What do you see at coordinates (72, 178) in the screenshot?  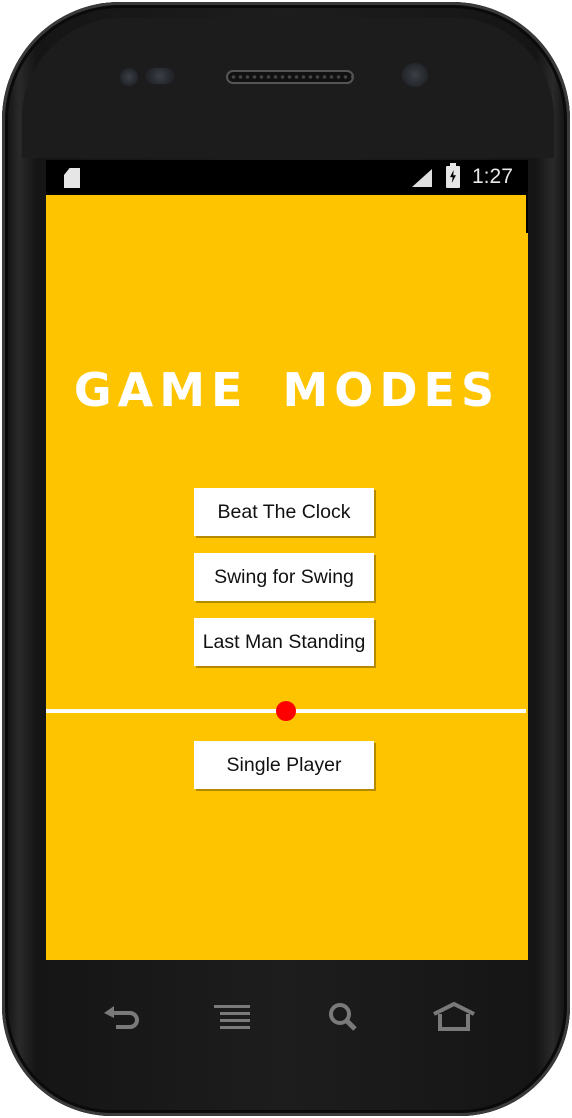 I see `sd-card-icon` at bounding box center [72, 178].